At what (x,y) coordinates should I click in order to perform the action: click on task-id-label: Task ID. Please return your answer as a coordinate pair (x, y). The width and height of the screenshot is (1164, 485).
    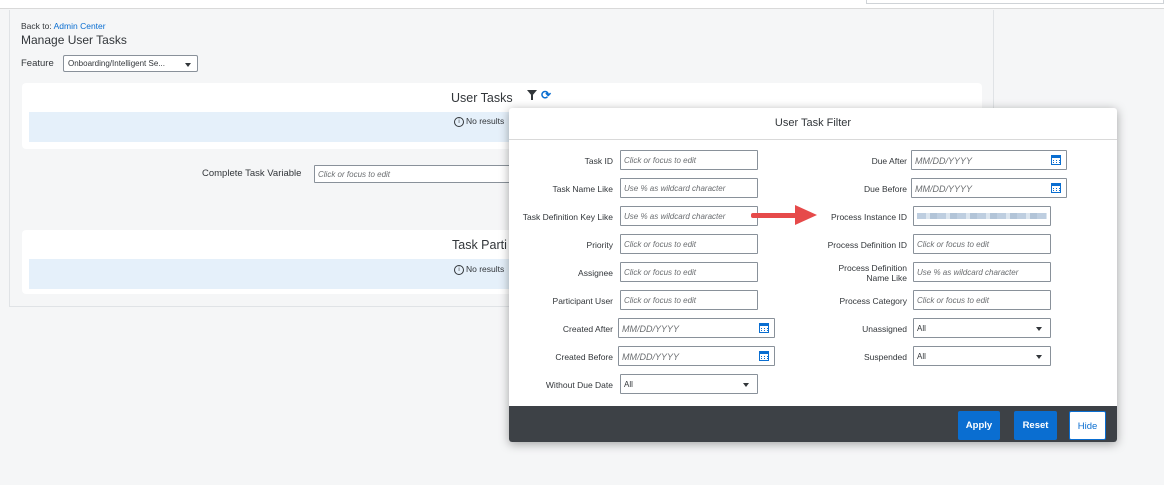
    Looking at the image, I should click on (598, 161).